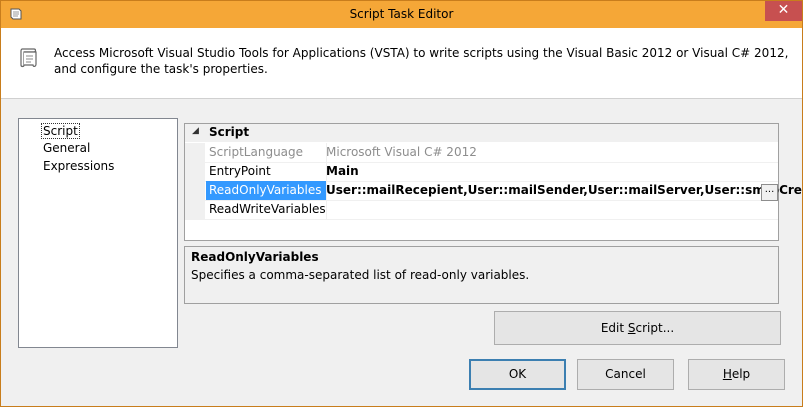  Describe the element at coordinates (28, 58) in the screenshot. I see `script-scroll-icon` at that location.